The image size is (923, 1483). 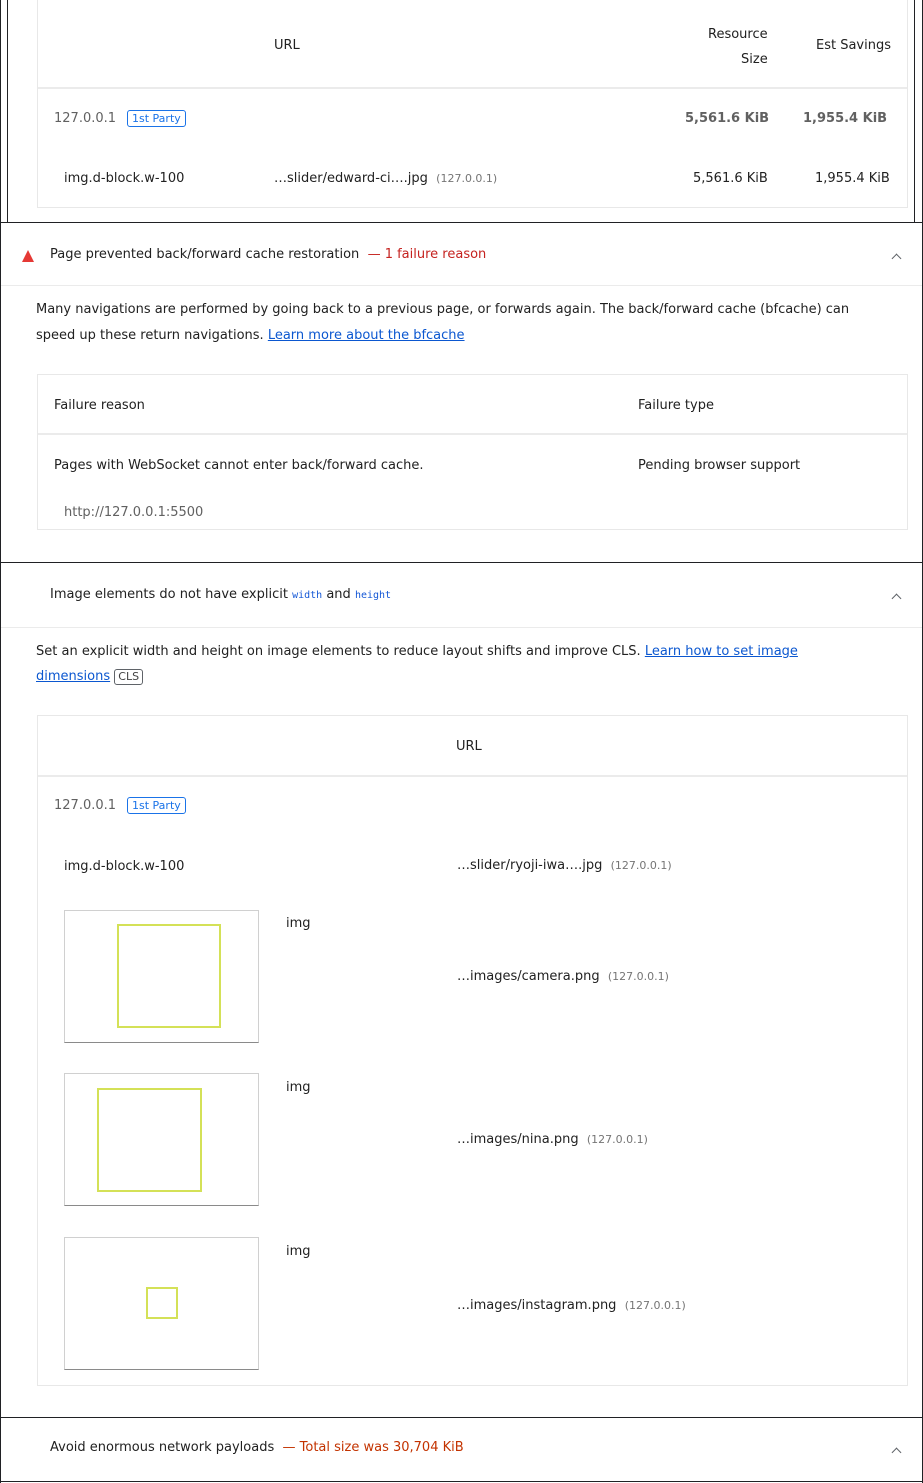 What do you see at coordinates (85, 805) in the screenshot?
I see `unsized-group-host: 127.0.0.1` at bounding box center [85, 805].